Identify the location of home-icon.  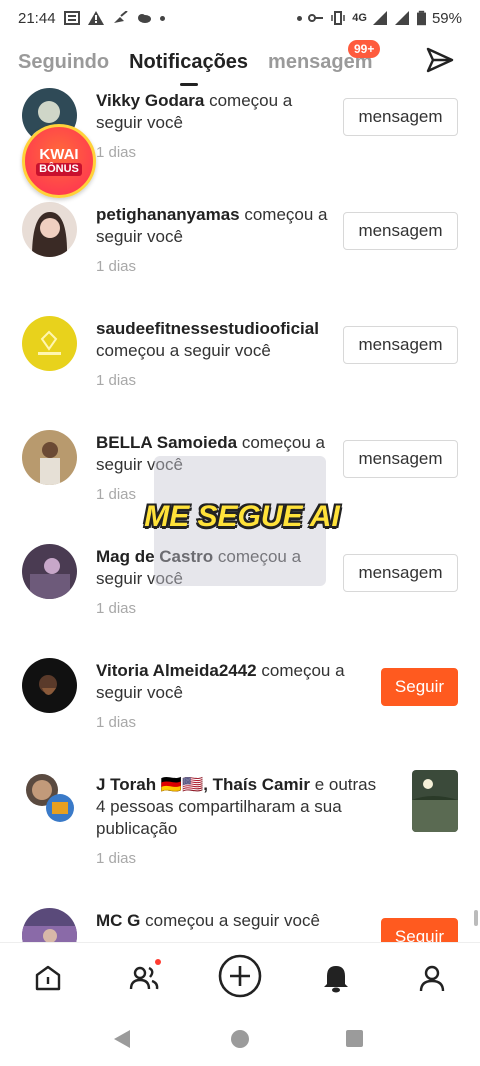
(48, 978).